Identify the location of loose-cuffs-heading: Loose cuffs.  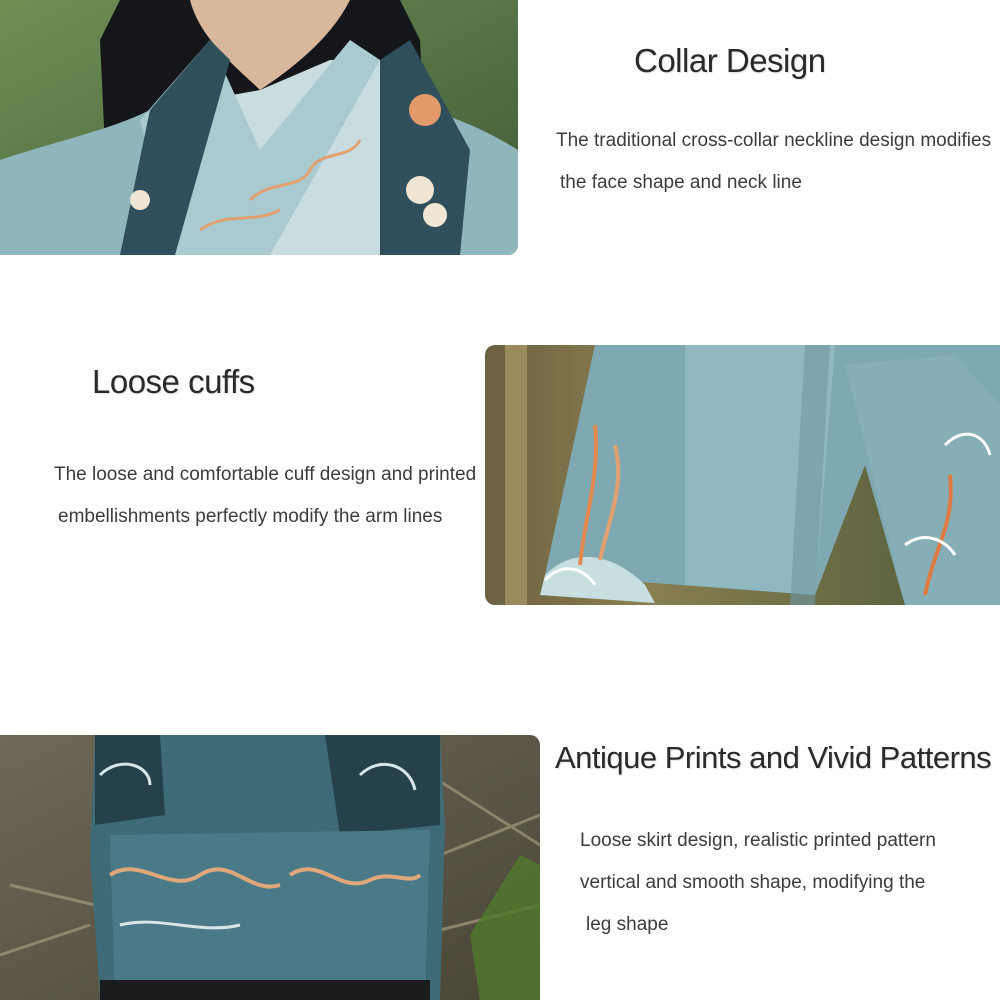
(173, 381).